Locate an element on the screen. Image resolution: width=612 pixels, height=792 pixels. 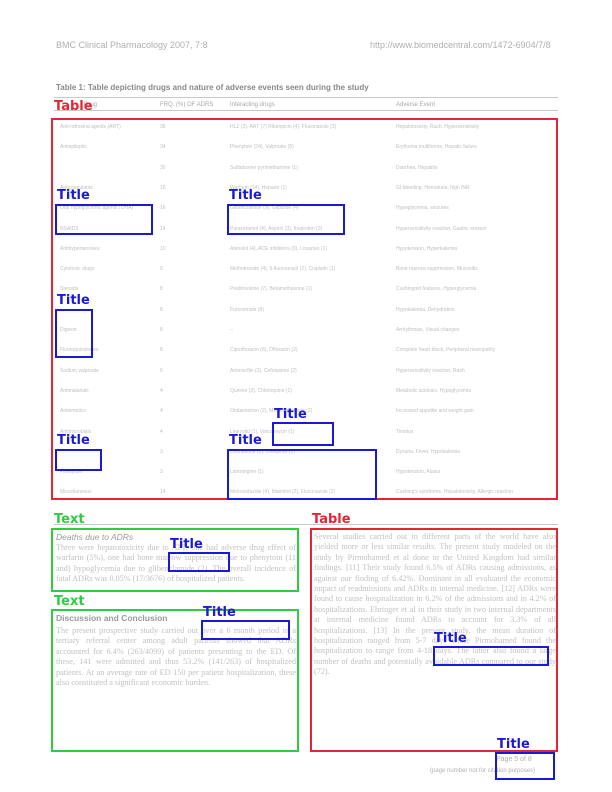
annotation-label-text-1: Text is located at coordinates (69, 519).